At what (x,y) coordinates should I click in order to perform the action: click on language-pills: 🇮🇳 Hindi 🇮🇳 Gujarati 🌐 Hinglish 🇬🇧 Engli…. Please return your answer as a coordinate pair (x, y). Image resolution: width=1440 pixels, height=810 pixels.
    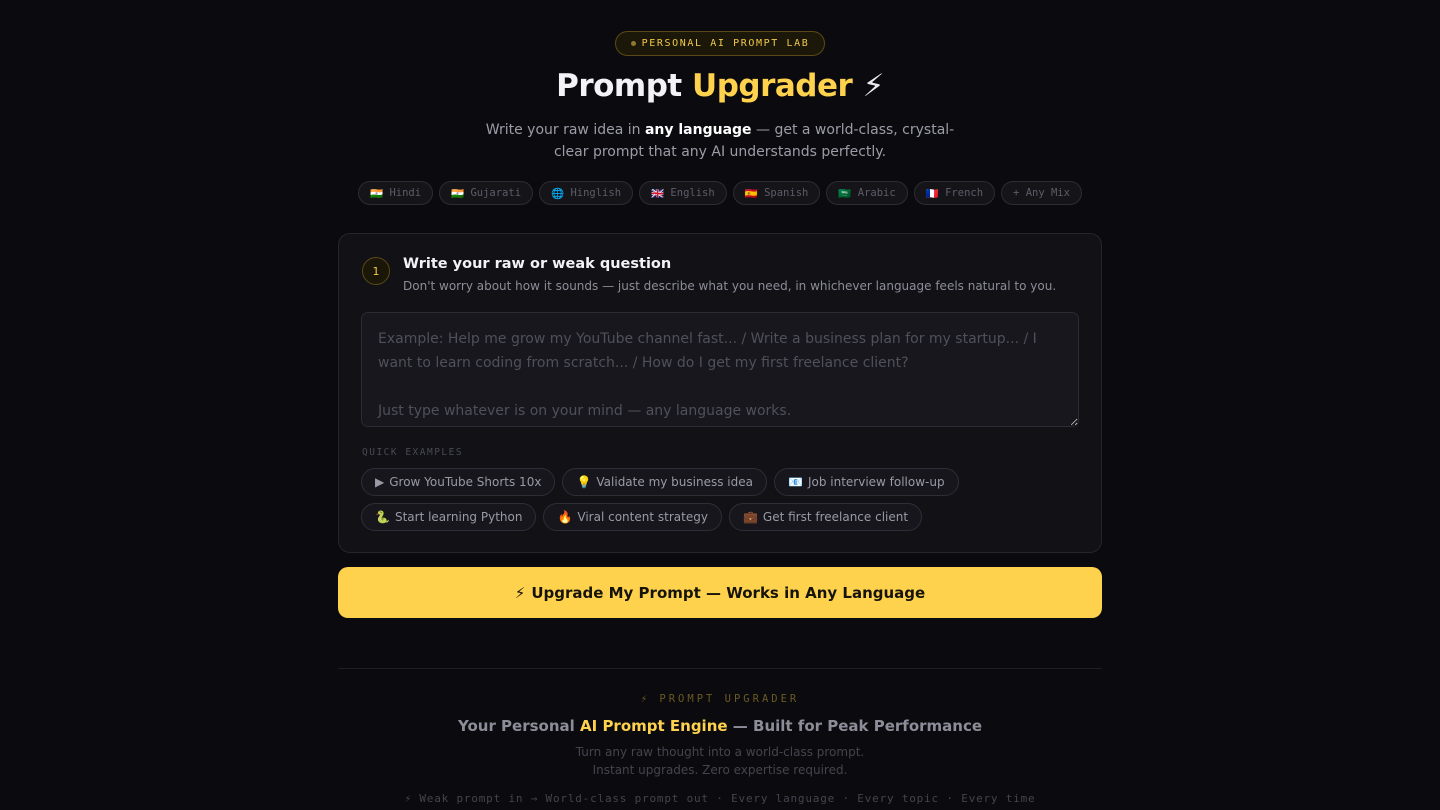
    Looking at the image, I should click on (720, 193).